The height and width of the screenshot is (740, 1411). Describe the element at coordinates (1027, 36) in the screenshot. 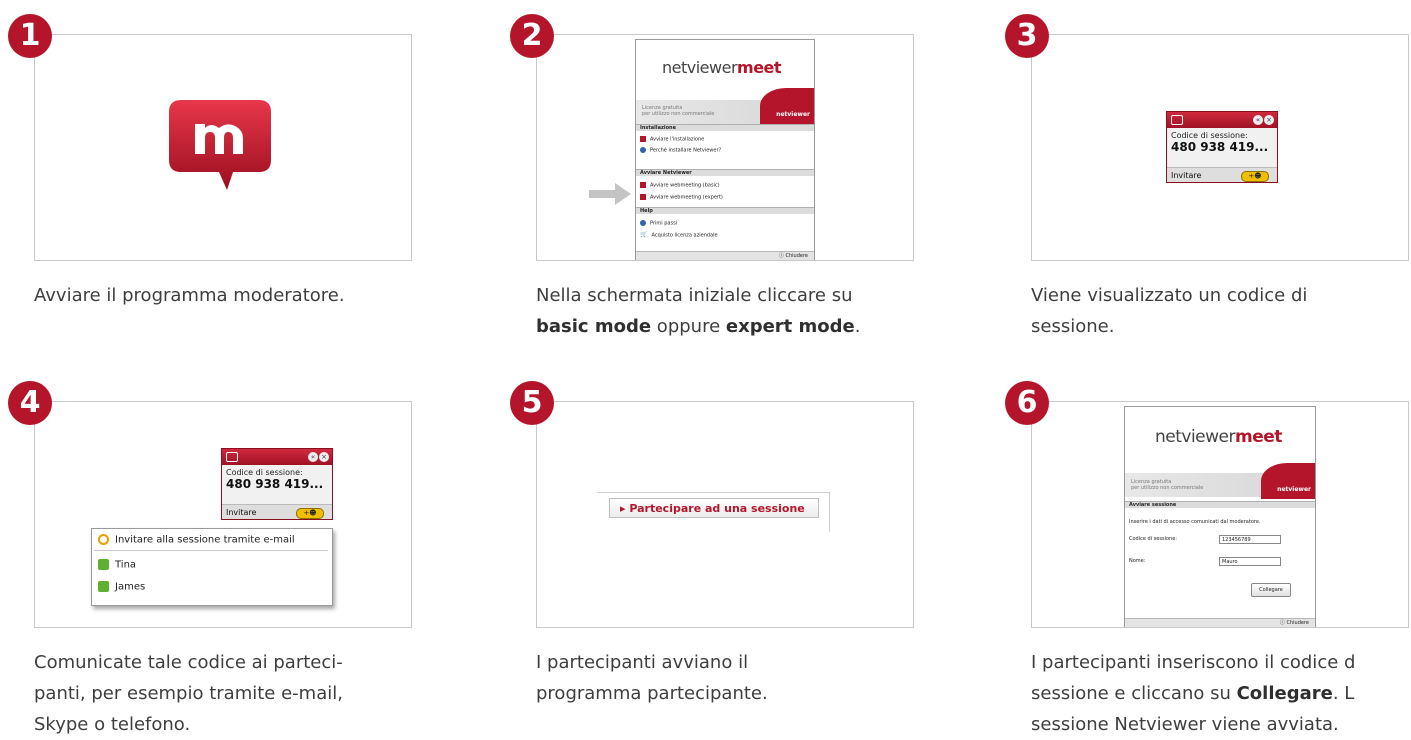

I see `step-number-badge: 3` at that location.